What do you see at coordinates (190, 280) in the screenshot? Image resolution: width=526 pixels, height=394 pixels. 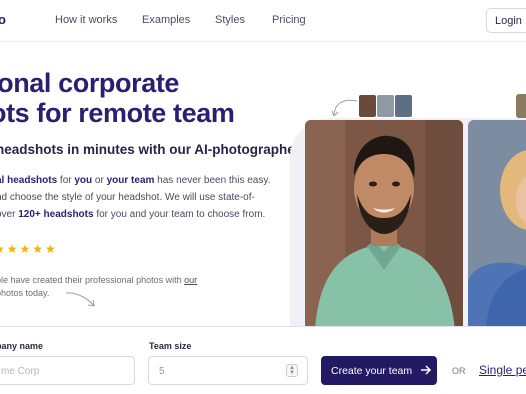 I see `our-link: our` at bounding box center [190, 280].